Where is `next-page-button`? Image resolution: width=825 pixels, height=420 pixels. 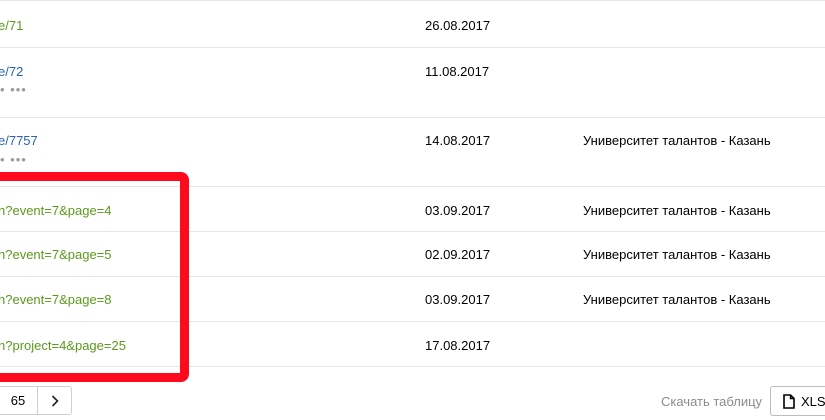
next-page-button is located at coordinates (55, 400).